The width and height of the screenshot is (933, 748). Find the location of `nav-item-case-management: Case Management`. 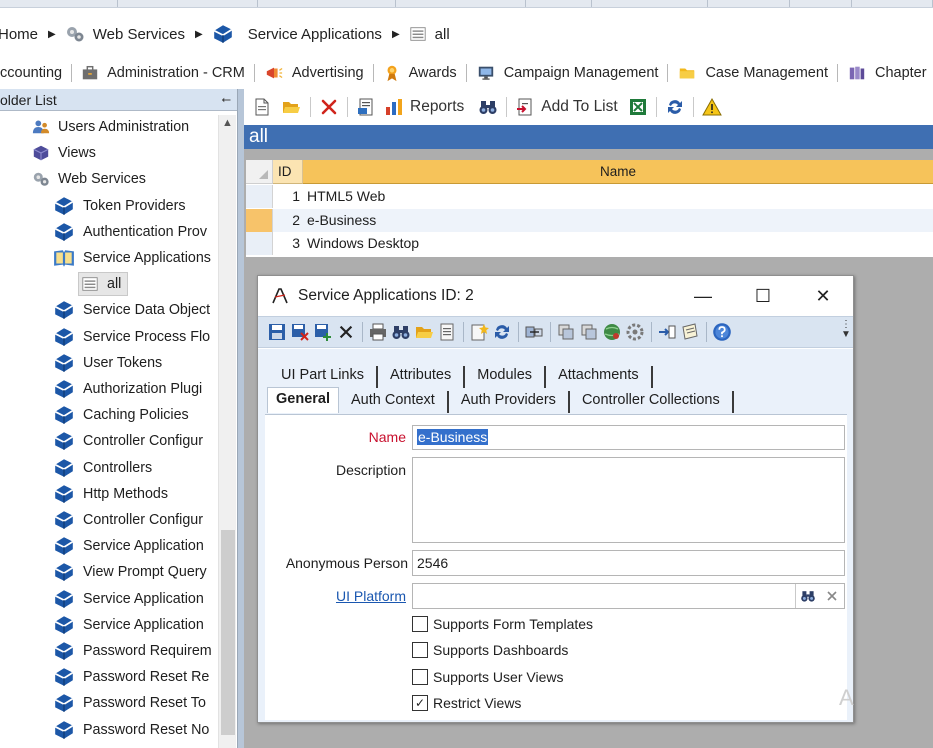

nav-item-case-management: Case Management is located at coordinates (753, 73).